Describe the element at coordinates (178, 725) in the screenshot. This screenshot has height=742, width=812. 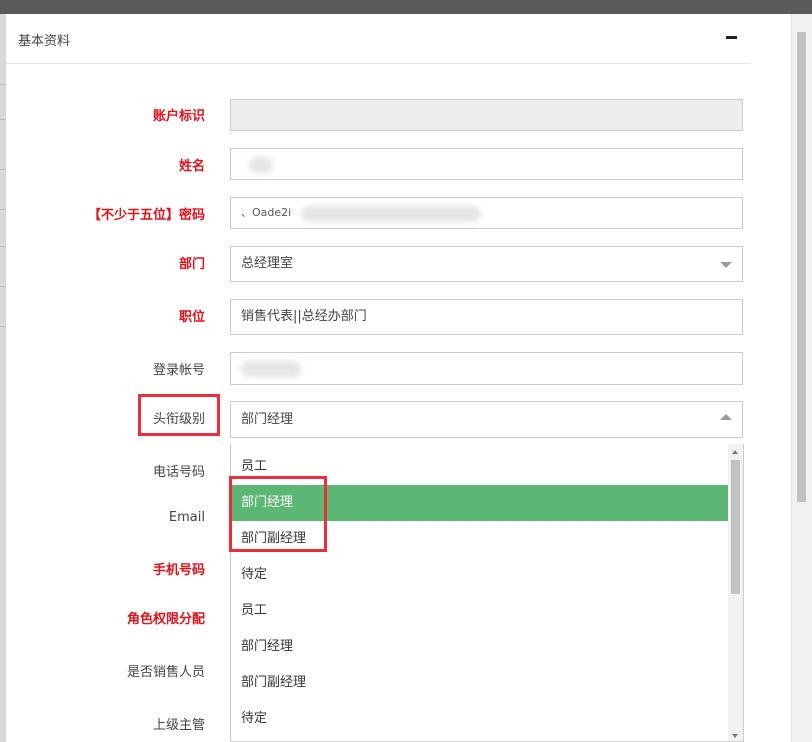
I see `supervisor-label: 上级主管` at that location.